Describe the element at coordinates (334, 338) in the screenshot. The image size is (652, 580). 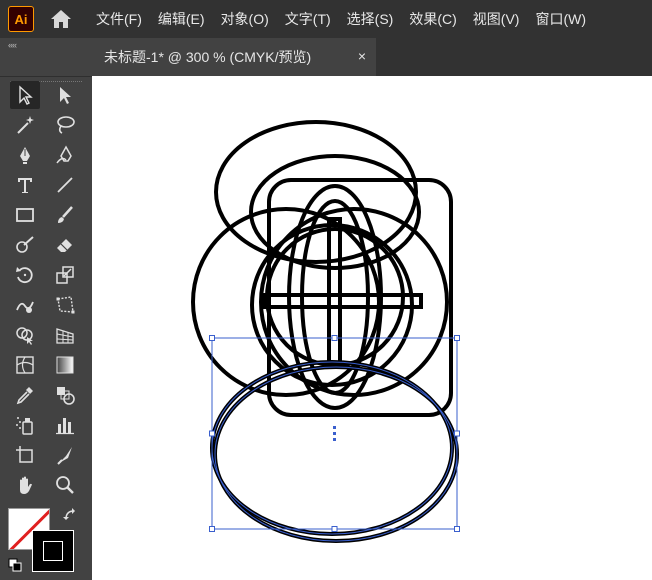
I see `handle-top-center` at that location.